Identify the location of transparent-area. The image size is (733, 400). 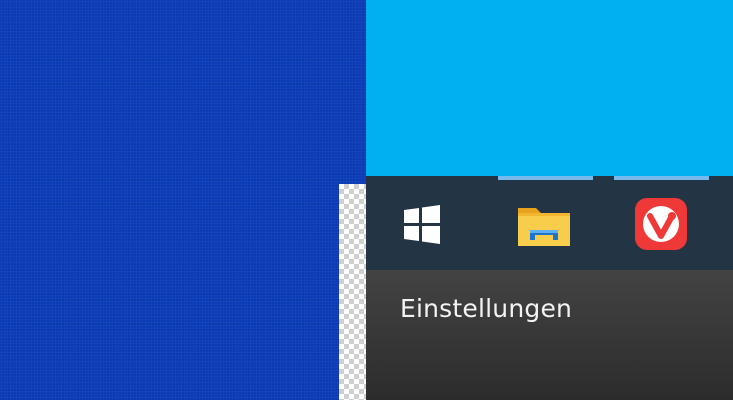
(353, 292).